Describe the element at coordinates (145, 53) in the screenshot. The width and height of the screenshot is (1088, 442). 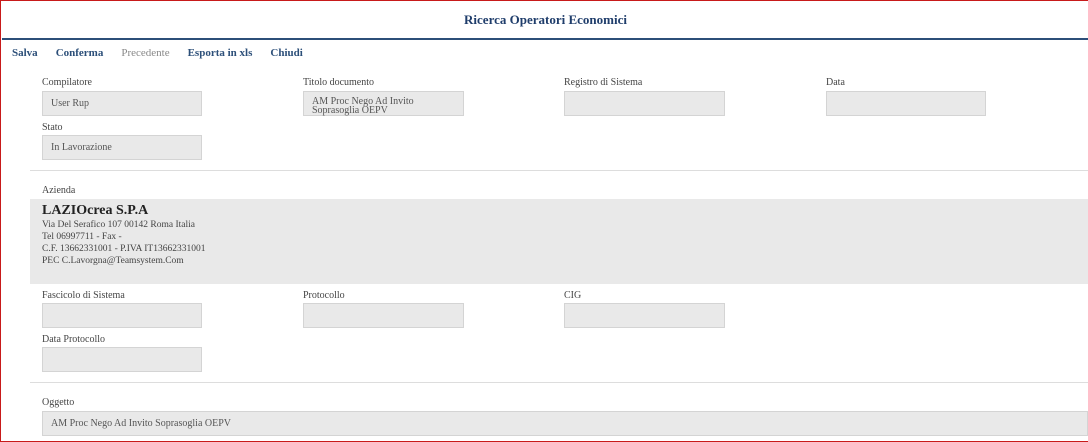
I see `previous-button: Precedente` at that location.